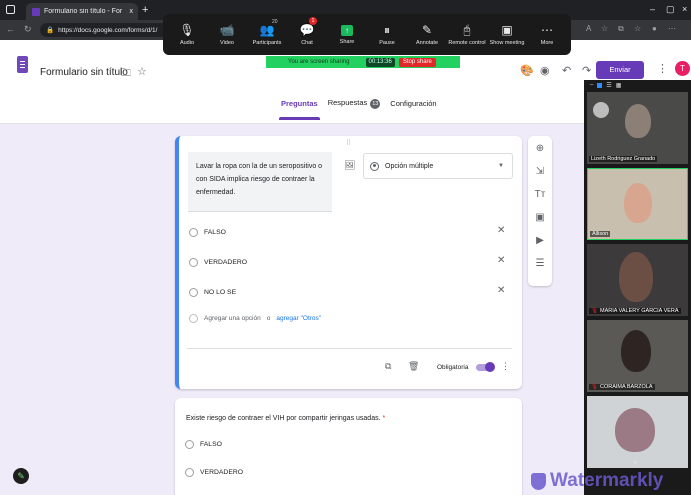  Describe the element at coordinates (547, 34) in the screenshot. I see `zoom-more-button: ⋯ More` at that location.